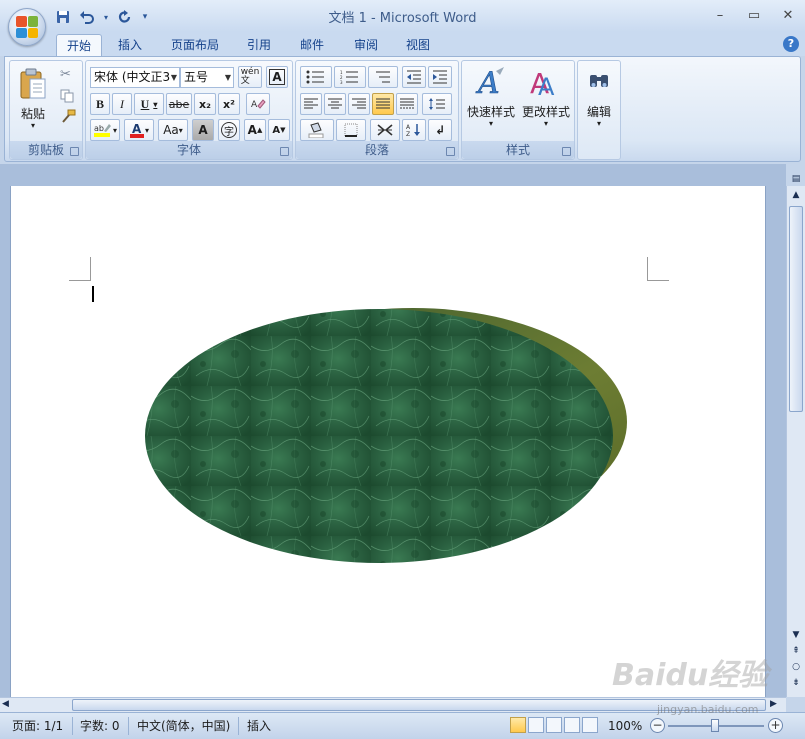 This screenshot has height=739, width=805. What do you see at coordinates (414, 77) in the screenshot?
I see `decrease-indent-button` at bounding box center [414, 77].